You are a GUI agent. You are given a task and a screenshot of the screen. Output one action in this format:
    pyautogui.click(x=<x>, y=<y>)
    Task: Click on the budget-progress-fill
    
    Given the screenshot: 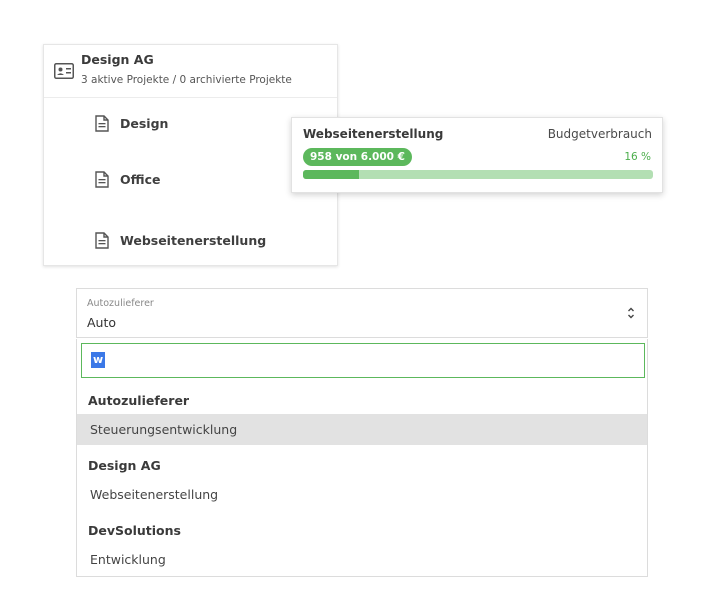 What is the action you would take?
    pyautogui.click(x=331, y=174)
    